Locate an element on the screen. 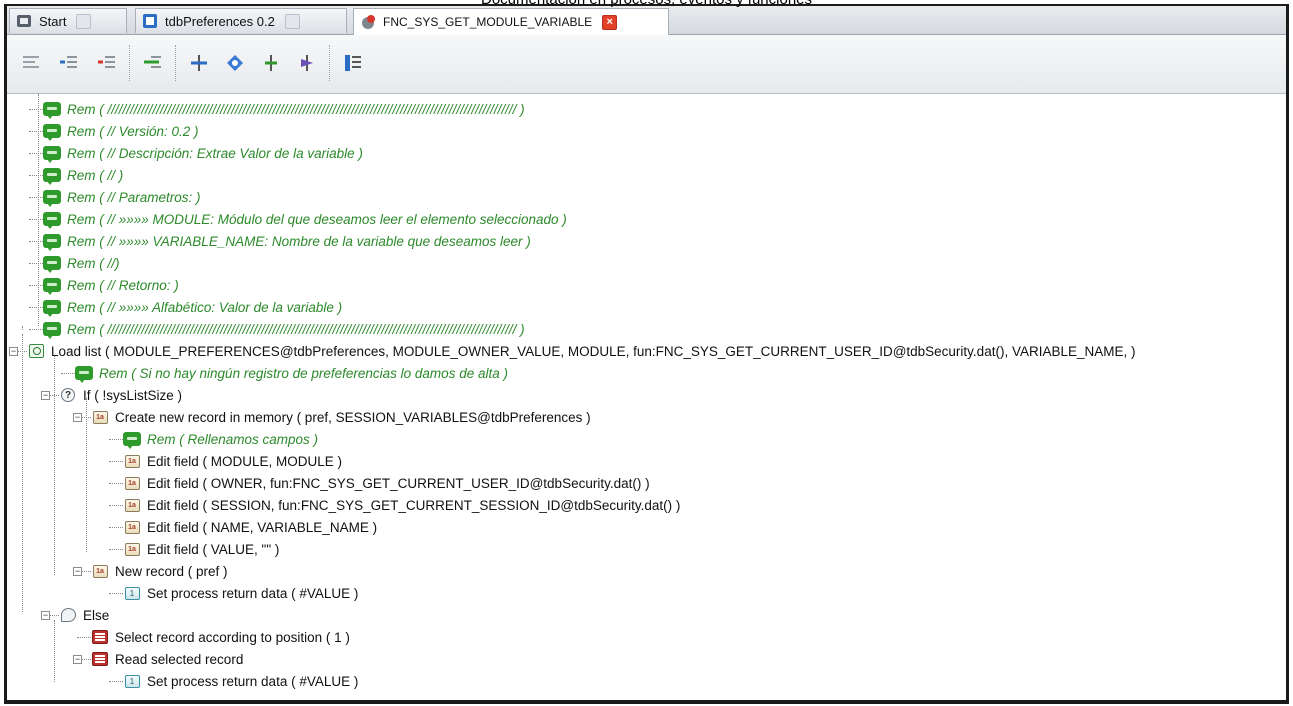 Image resolution: width=1293 pixels, height=706 pixels. tree-row: Rem ( Rellenamos campos ) is located at coordinates (220, 439).